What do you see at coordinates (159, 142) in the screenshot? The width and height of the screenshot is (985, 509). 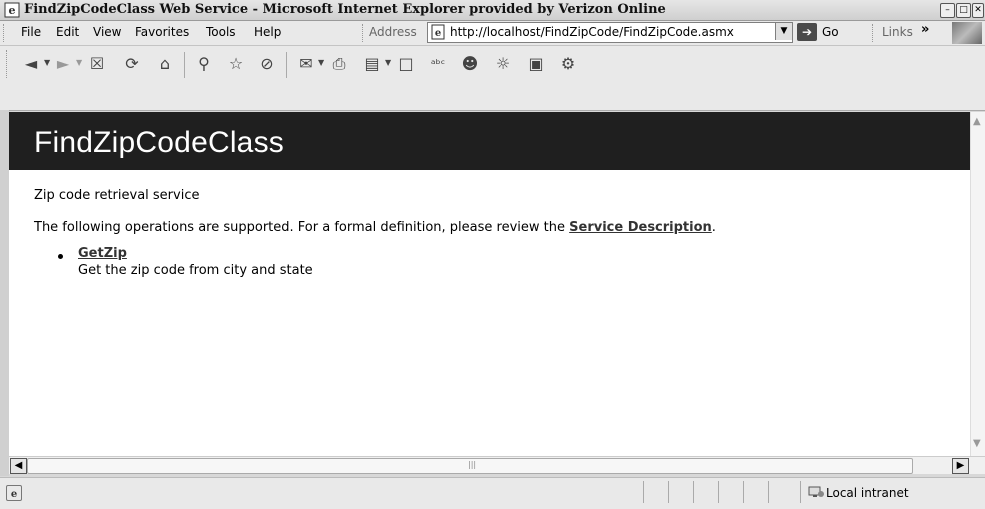 I see `page-title: FindZipCodeClass` at bounding box center [159, 142].